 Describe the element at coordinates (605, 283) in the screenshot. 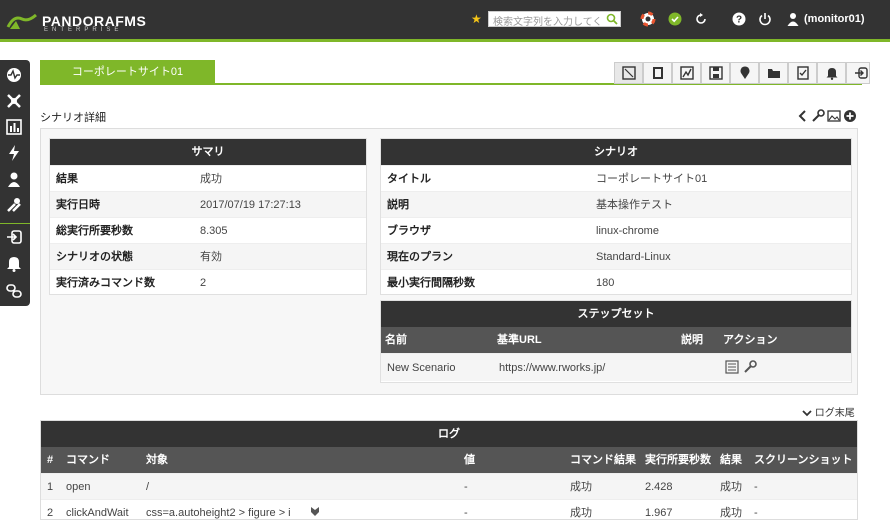

I see `scenario-value: 180` at that location.